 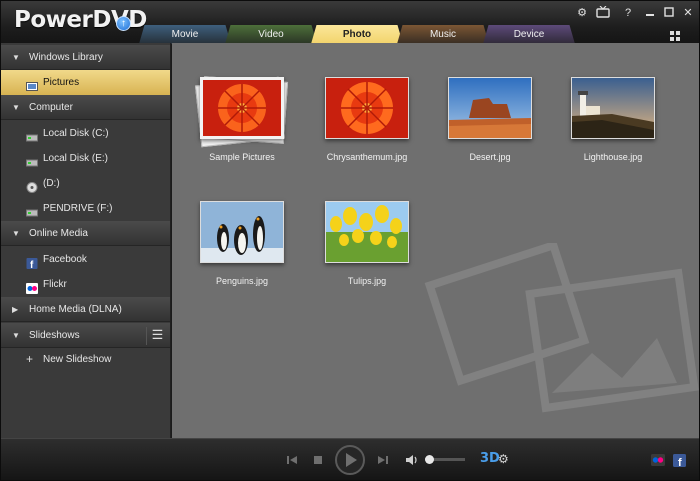 I want to click on facebook-share-icon: f, so click(x=679, y=462).